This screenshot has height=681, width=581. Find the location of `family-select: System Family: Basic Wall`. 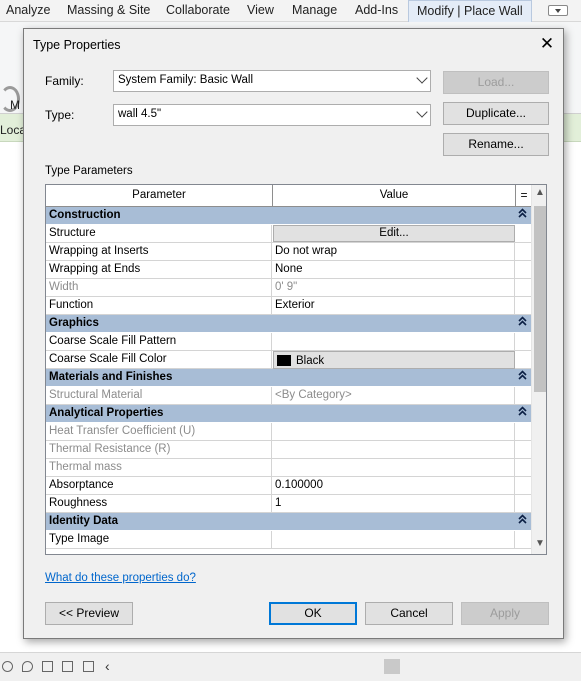

family-select: System Family: Basic Wall is located at coordinates (272, 81).